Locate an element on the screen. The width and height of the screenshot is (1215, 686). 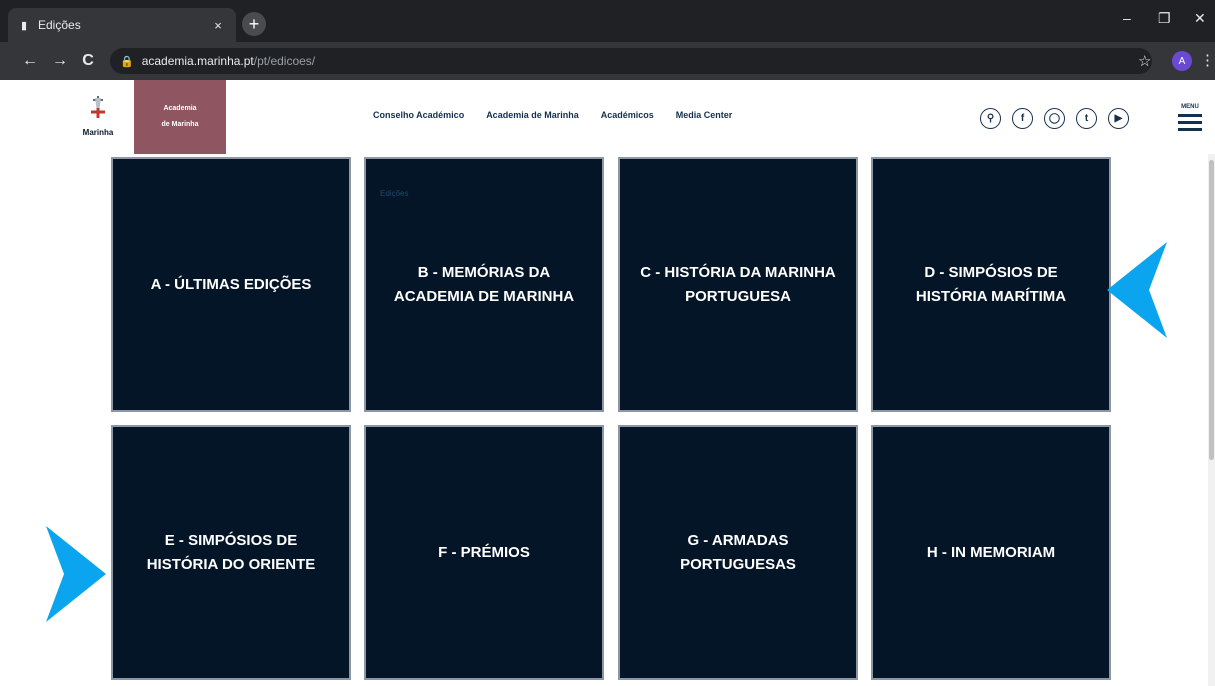
nav-academicos: Académicos is located at coordinates (627, 115).